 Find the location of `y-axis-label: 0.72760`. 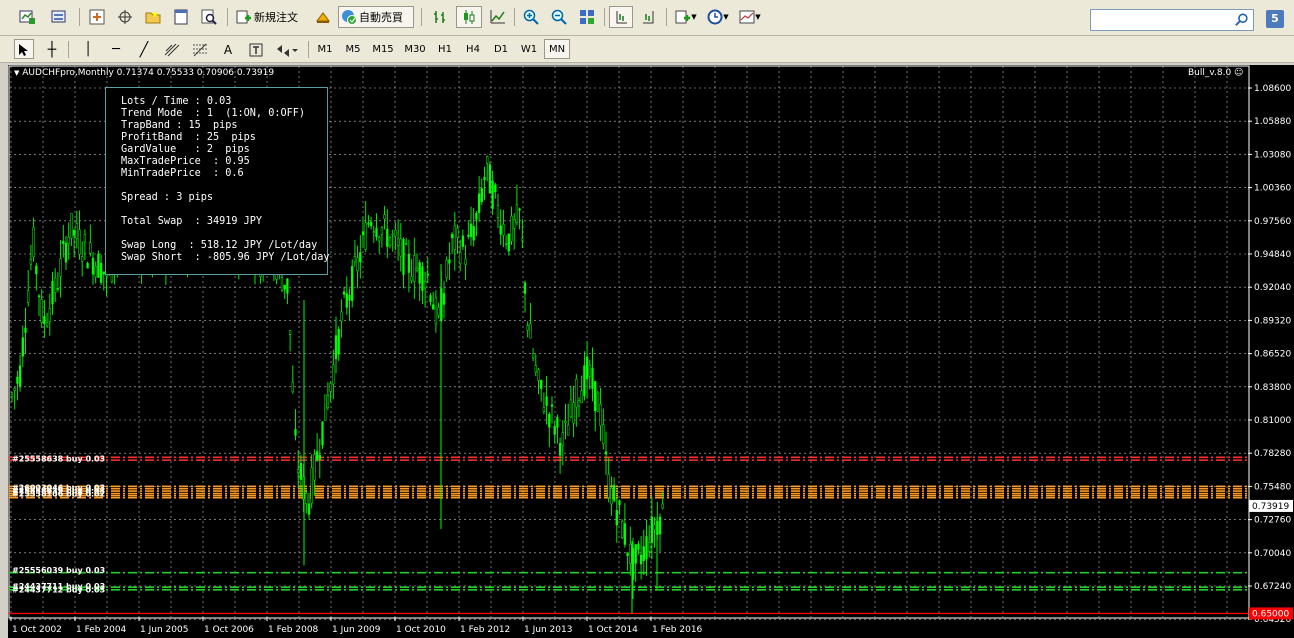

y-axis-label: 0.72760 is located at coordinates (1272, 521).